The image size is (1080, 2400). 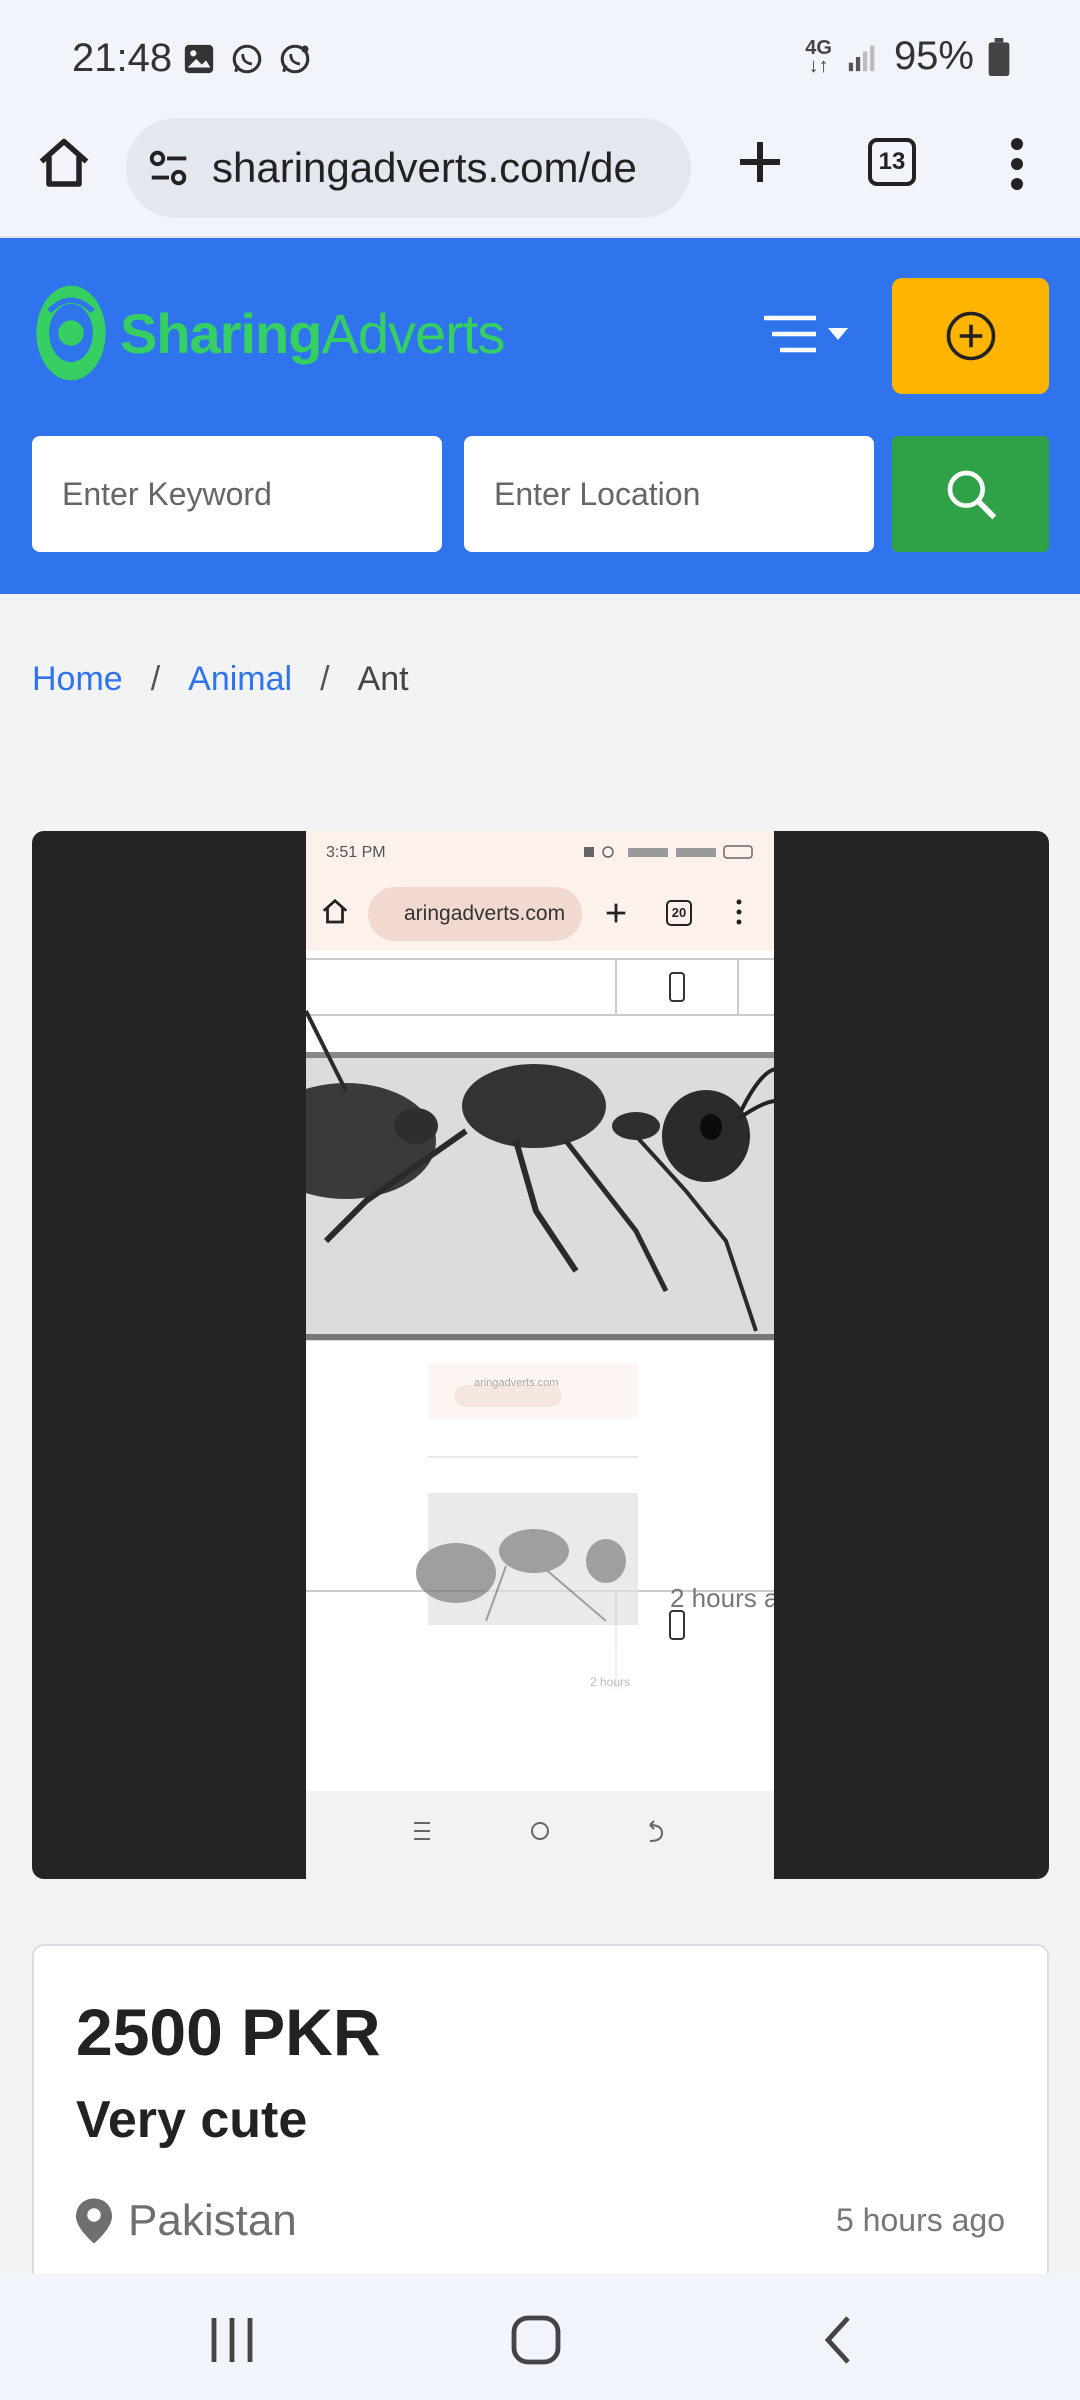 I want to click on inner-time: 3:51 PM, so click(x=356, y=852).